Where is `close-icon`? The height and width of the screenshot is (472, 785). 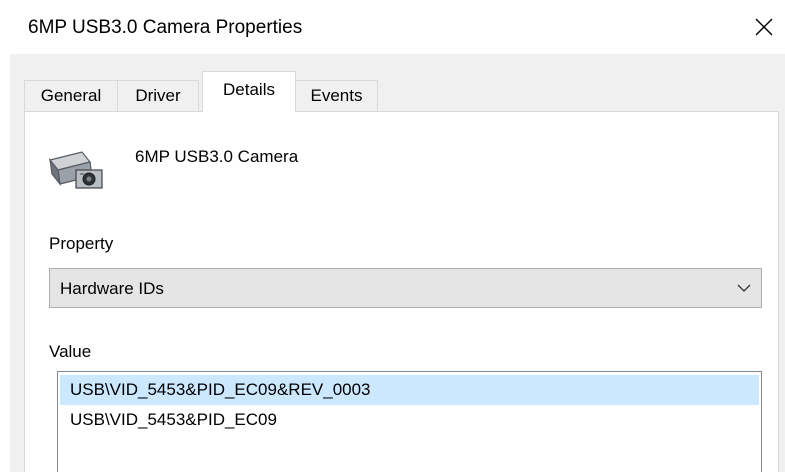
close-icon is located at coordinates (764, 27).